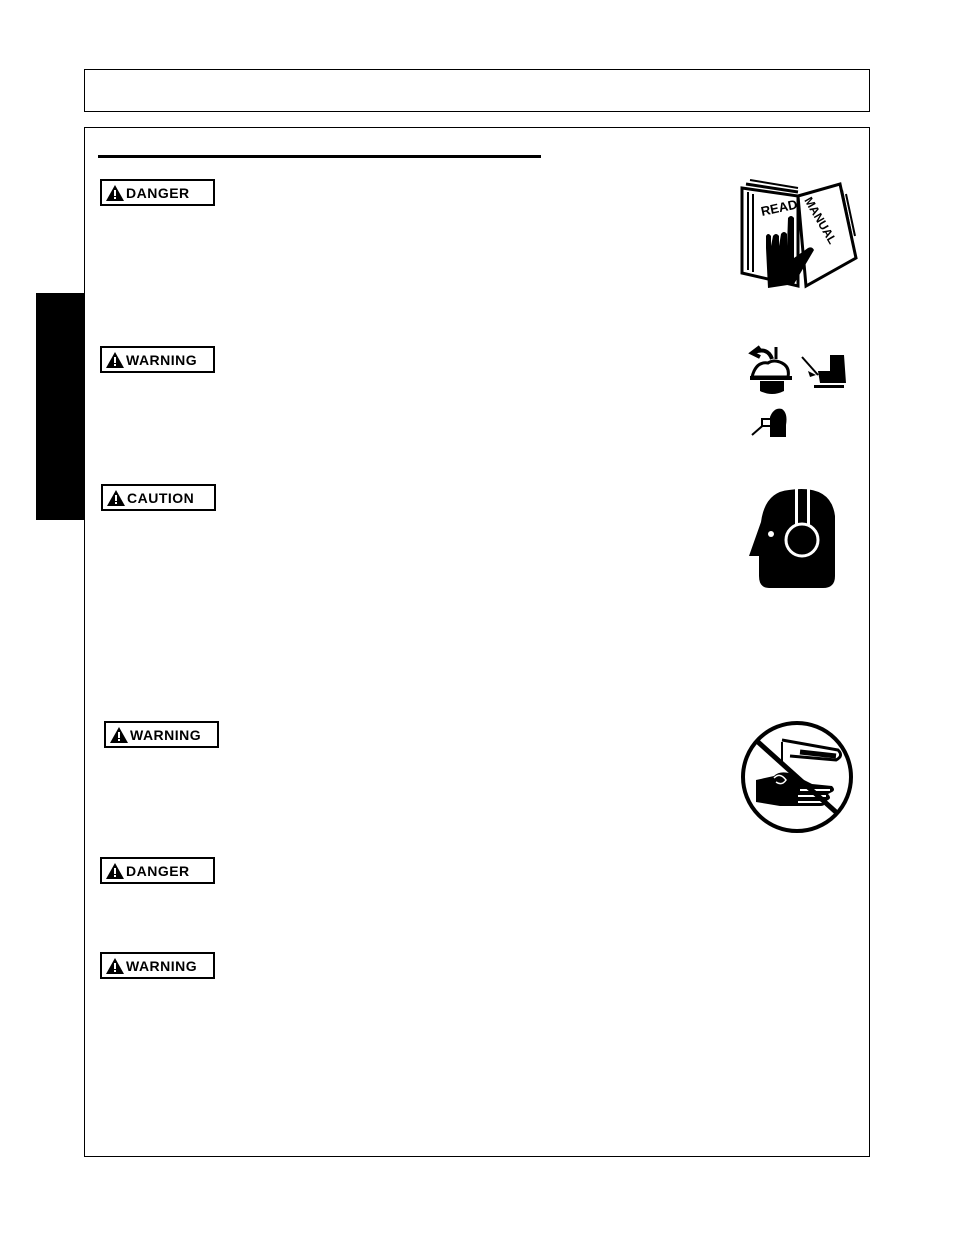  What do you see at coordinates (792, 537) in the screenshot?
I see `hearing-protection-icon` at bounding box center [792, 537].